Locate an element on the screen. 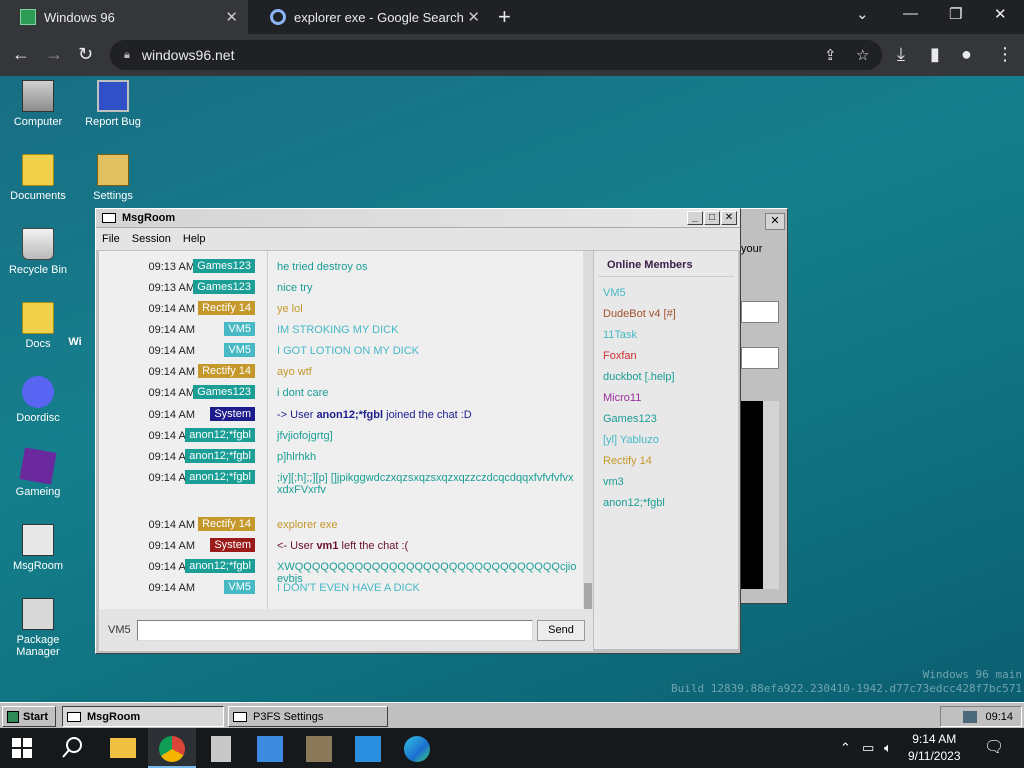  member-item: Foxfan is located at coordinates (620, 356).